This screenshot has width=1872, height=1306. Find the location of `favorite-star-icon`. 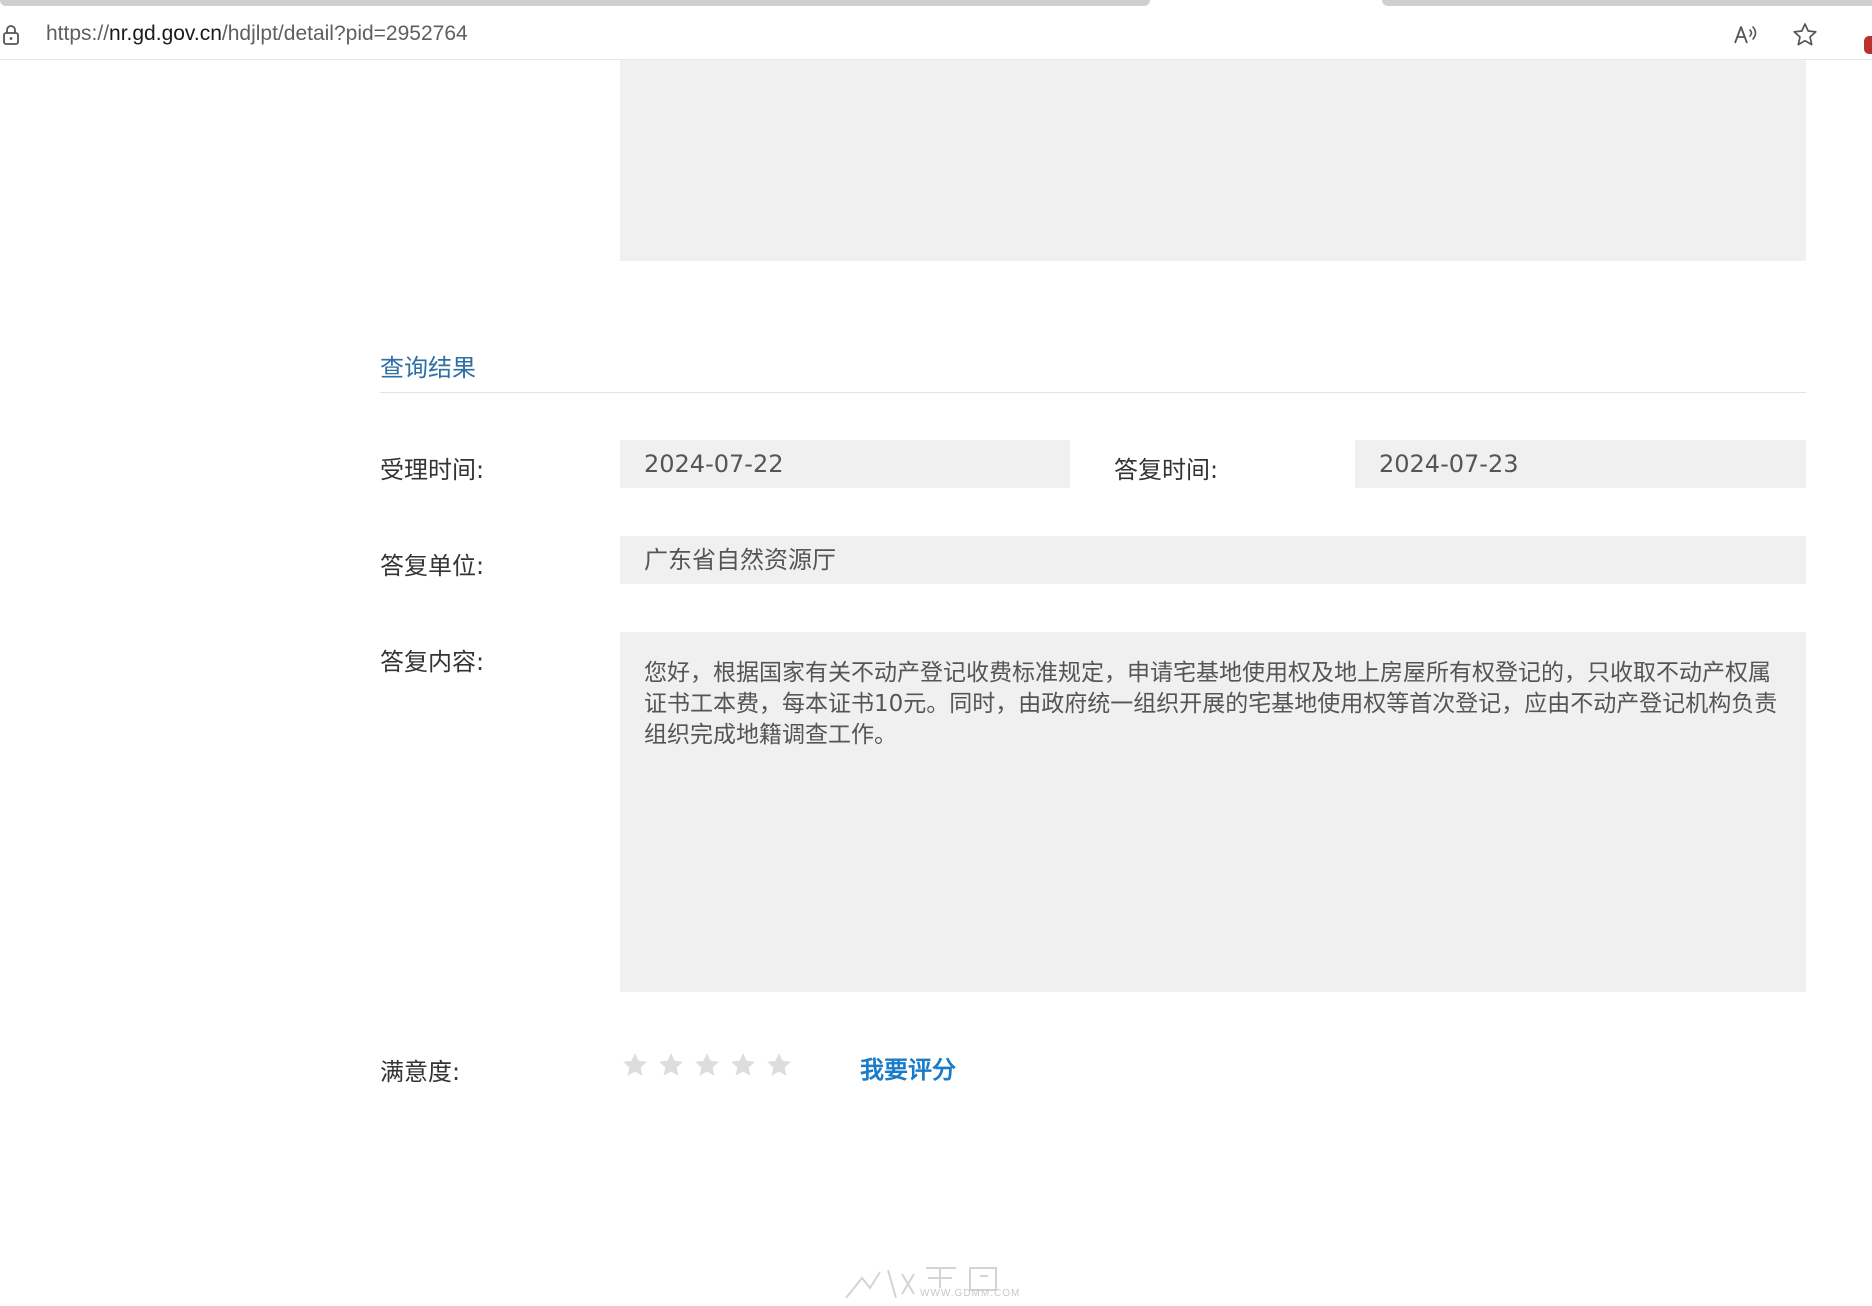

favorite-star-icon is located at coordinates (1805, 35).